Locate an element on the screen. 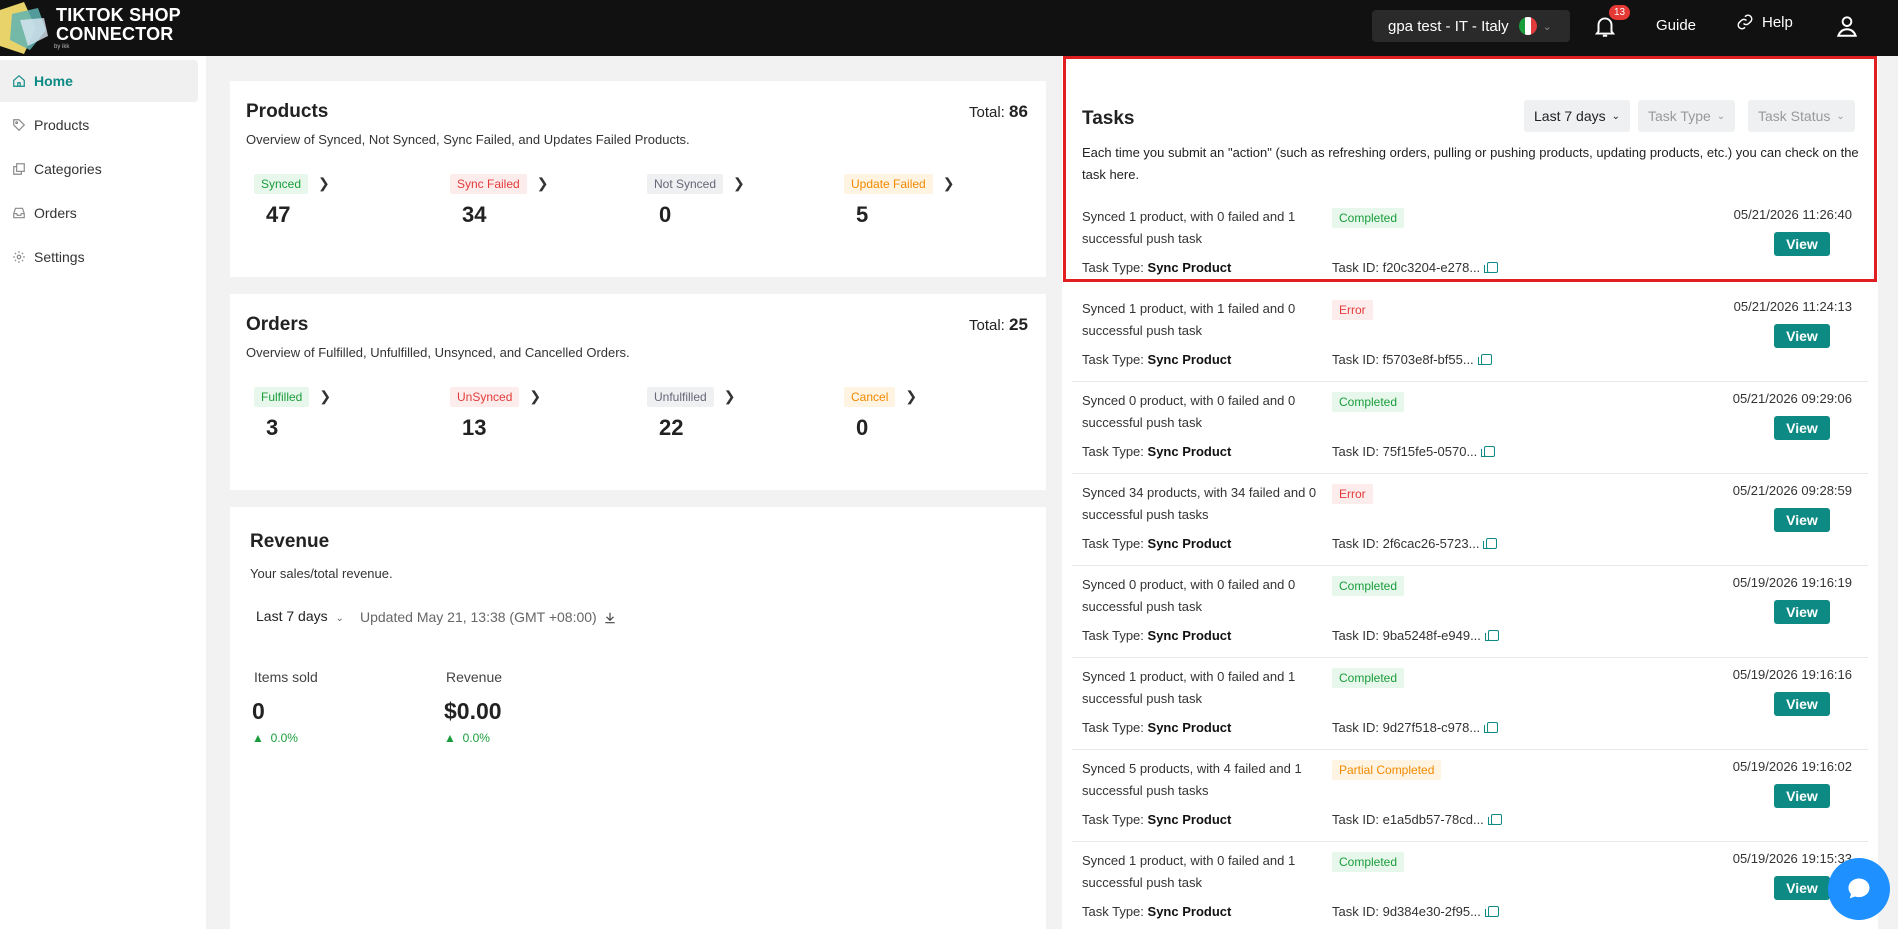 This screenshot has height=929, width=1898. store-selector: gpa test - IT - Italy ⌄ is located at coordinates (1471, 26).